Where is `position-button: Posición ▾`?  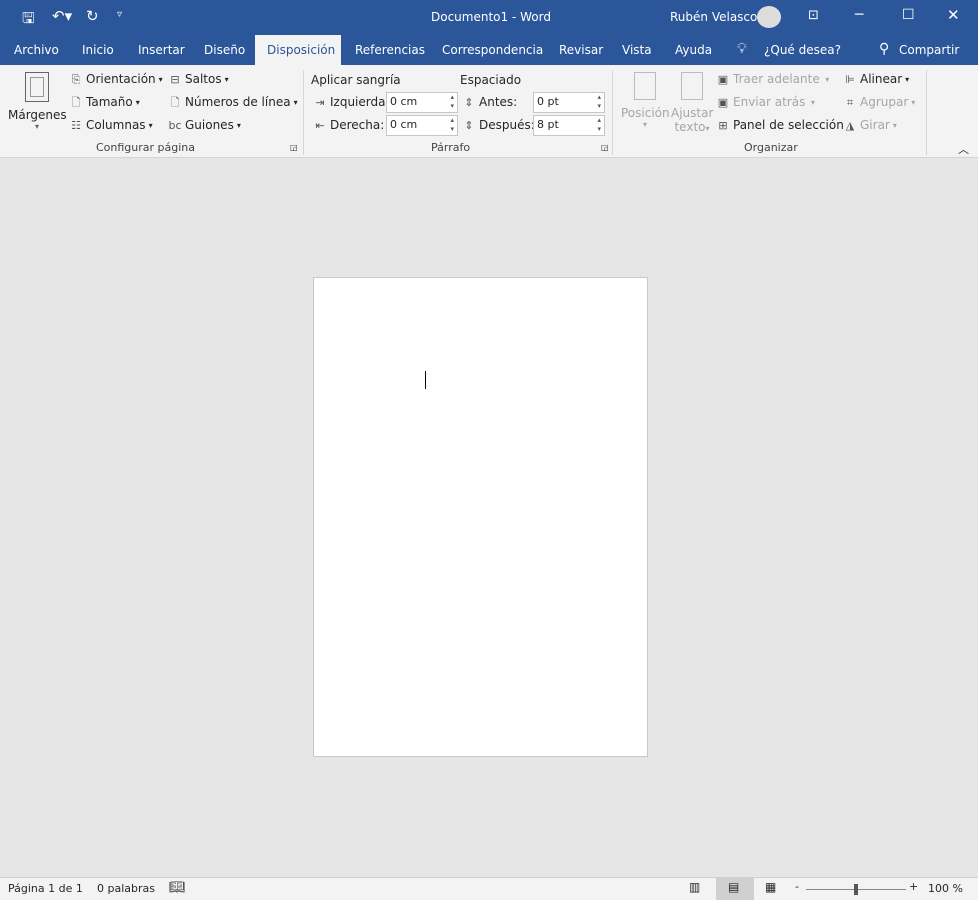
position-button: Posición ▾ is located at coordinates (645, 100).